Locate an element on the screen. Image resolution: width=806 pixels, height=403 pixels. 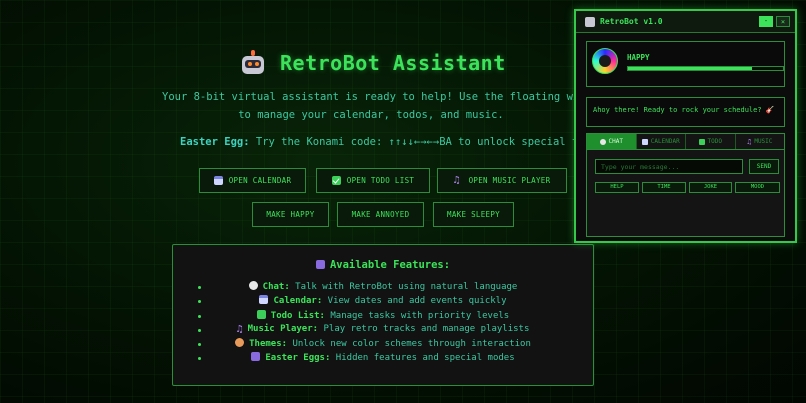
tab-chat-label: CHAT is located at coordinates (615, 141).